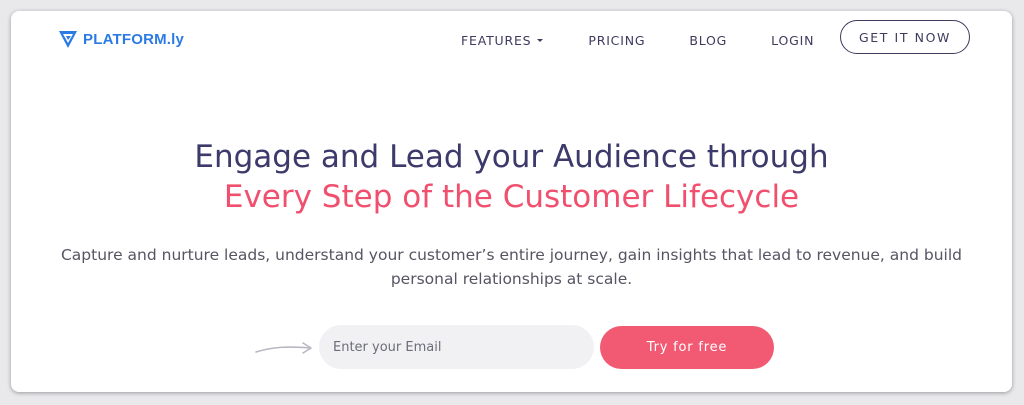  I want to click on hero-headline-line2: Every Step of the Customer Lifecycle, so click(511, 197).